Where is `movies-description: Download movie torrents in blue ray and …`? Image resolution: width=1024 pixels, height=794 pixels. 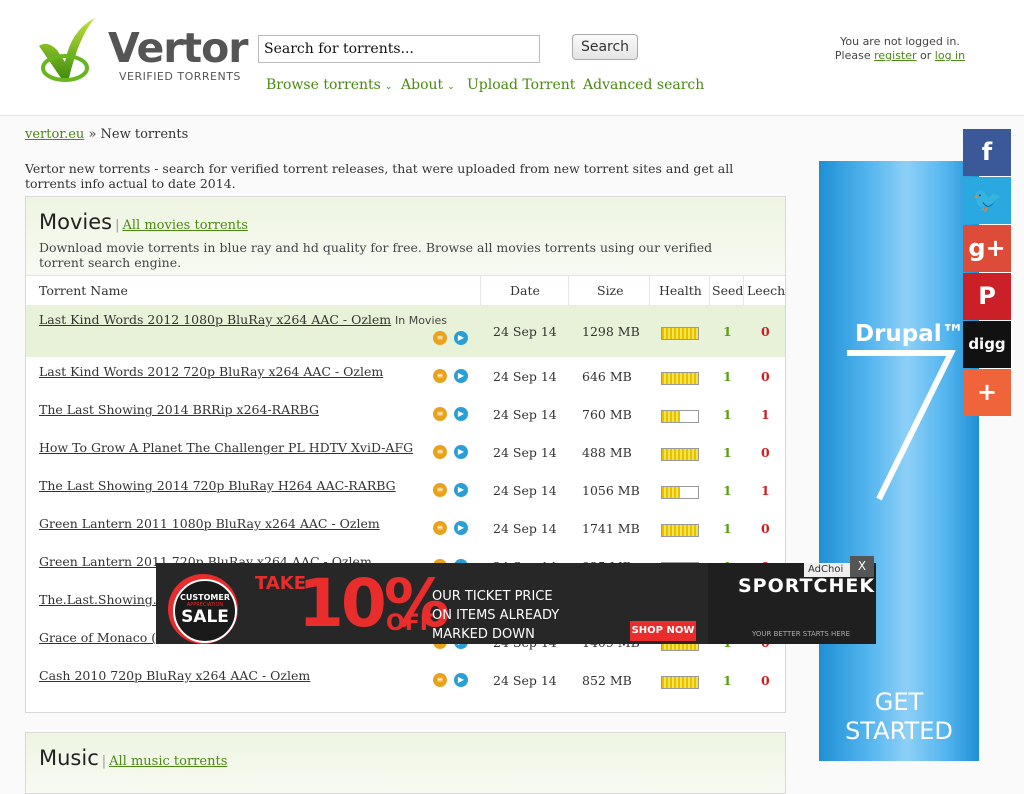
movies-description: Download movie torrents in blue ray and … is located at coordinates (376, 255).